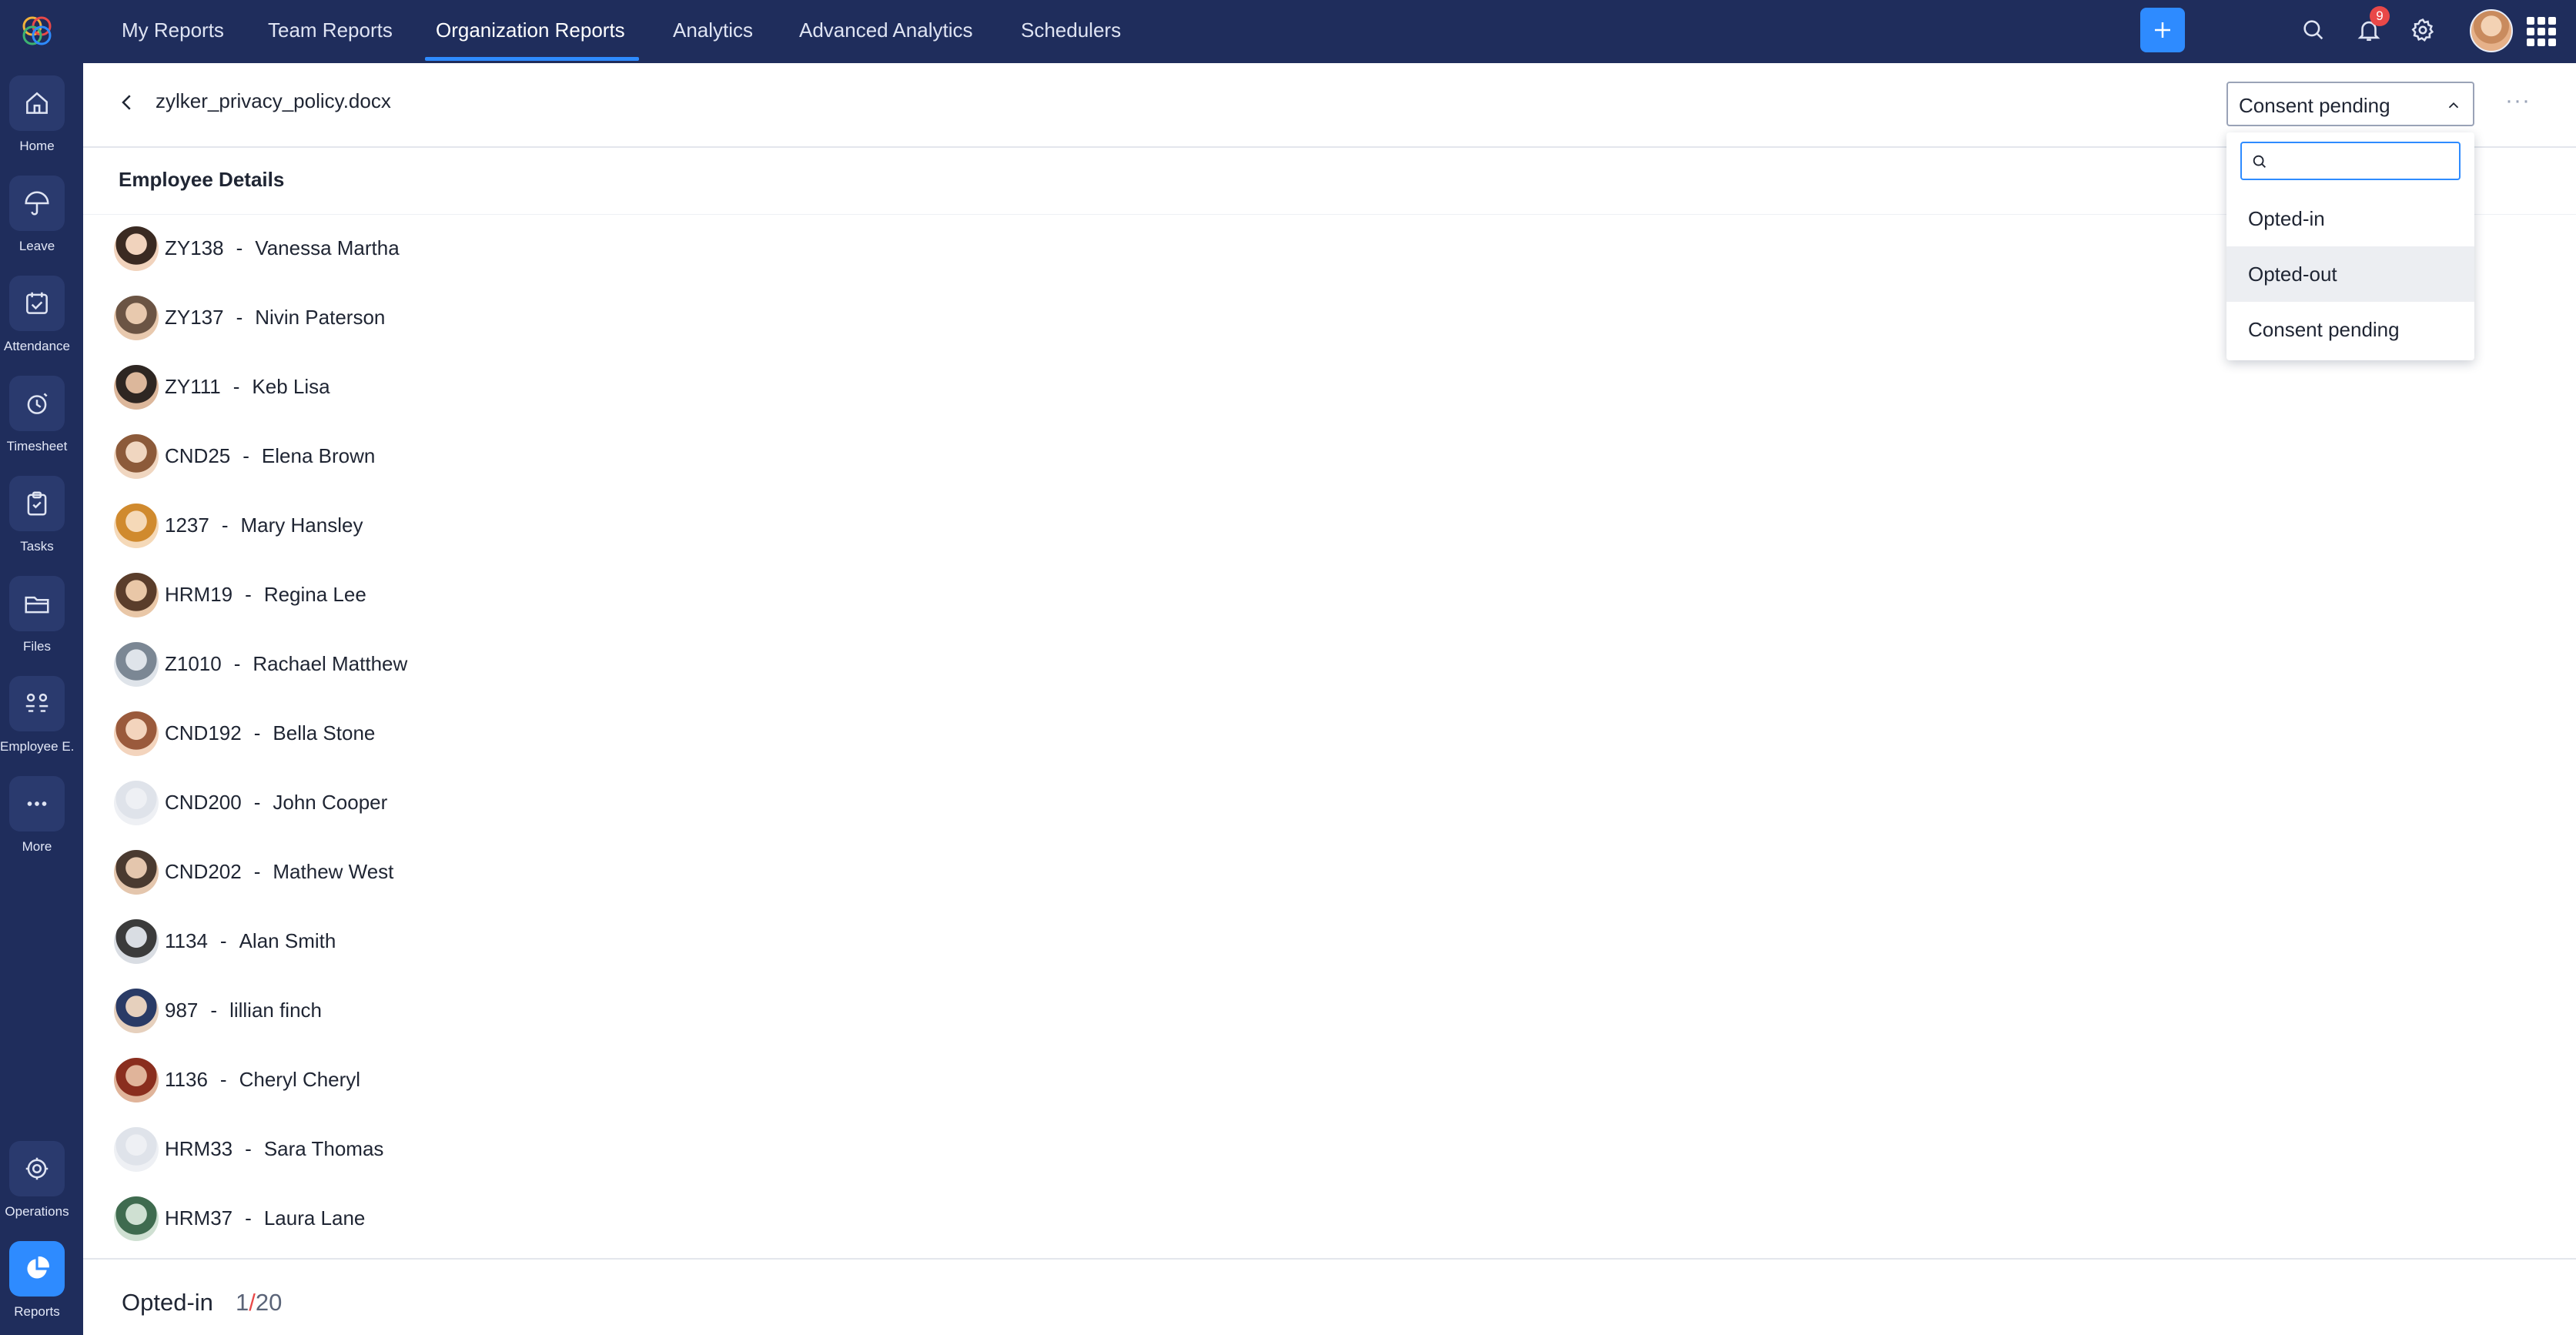 This screenshot has width=2576, height=1335. Describe the element at coordinates (330, 664) in the screenshot. I see `employee-name: Rachael Matthew` at that location.